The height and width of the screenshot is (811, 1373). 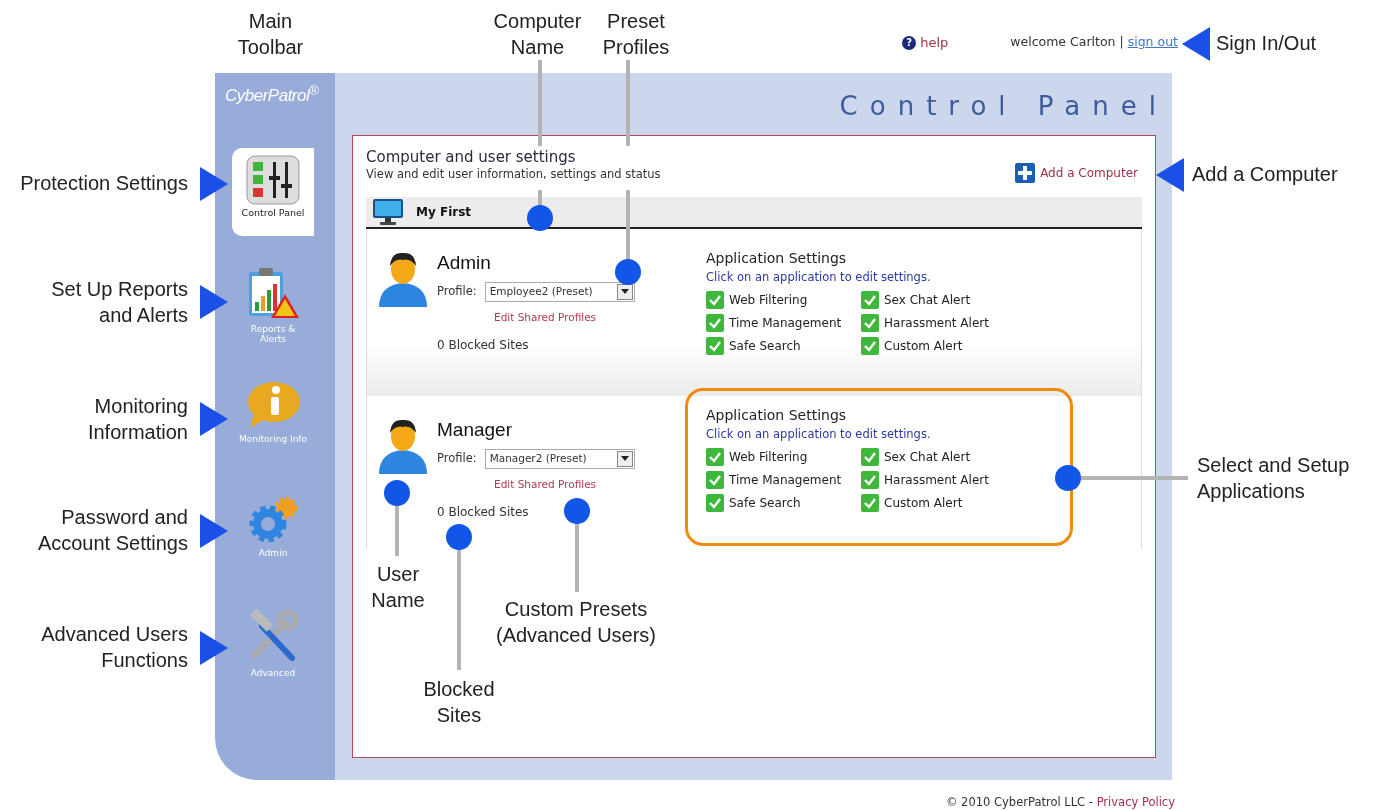 I want to click on user-name: Manager, so click(x=475, y=430).